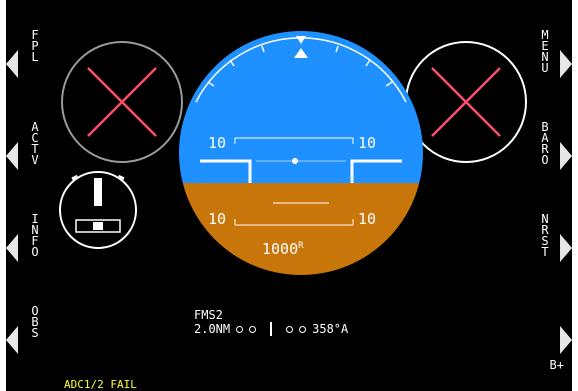 Image resolution: width=578 pixels, height=391 pixels. Describe the element at coordinates (100, 384) in the screenshot. I see `adc-fail-alert: ADC1/2 FAIL` at that location.